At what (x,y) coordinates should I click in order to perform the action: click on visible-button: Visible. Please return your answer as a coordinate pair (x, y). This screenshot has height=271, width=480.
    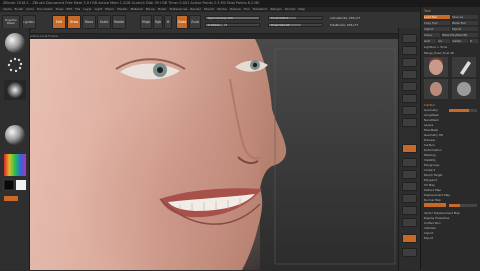
    Looking at the image, I should click on (460, 41).